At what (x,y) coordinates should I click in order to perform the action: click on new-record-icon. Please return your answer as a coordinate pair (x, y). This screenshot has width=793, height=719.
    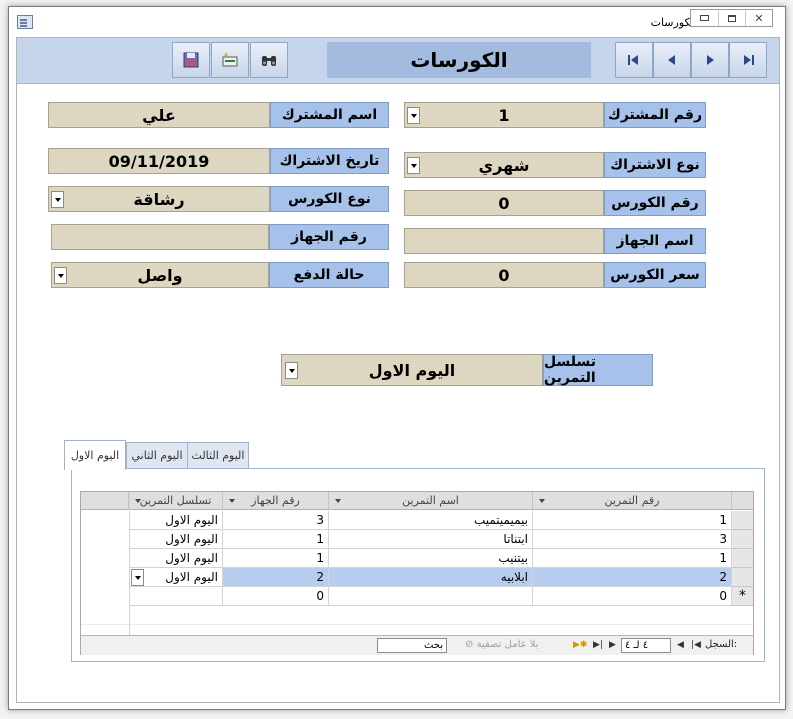
    Looking at the image, I should click on (230, 59).